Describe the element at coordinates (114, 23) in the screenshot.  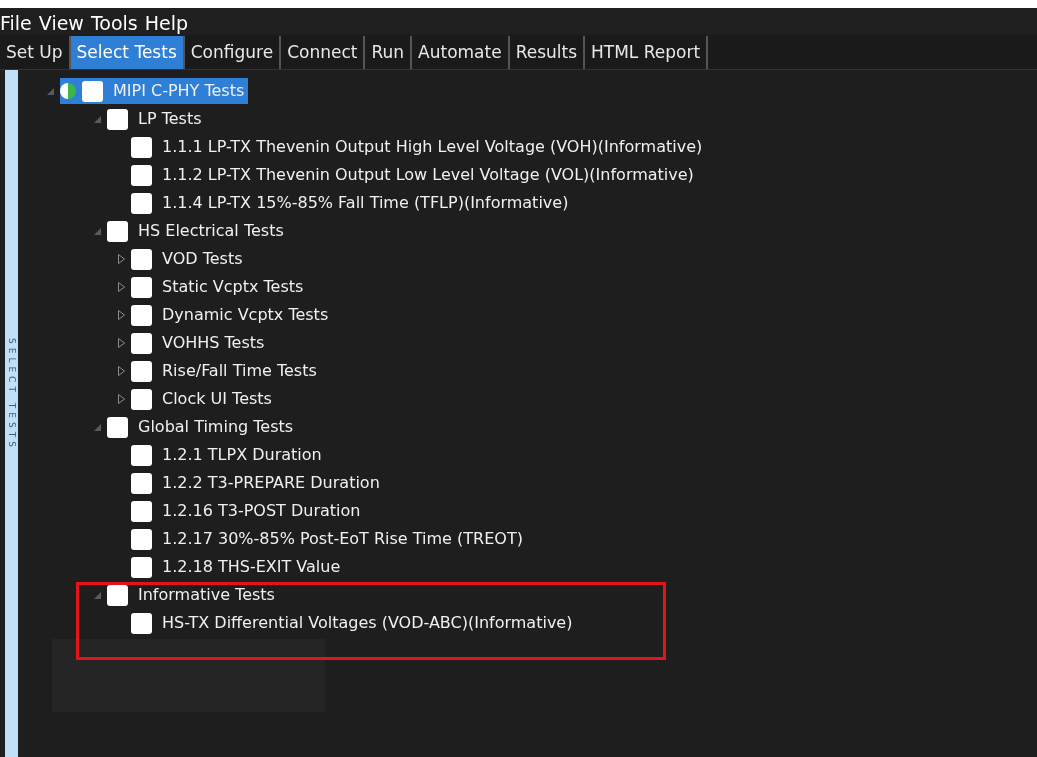
I see `menu-item: Tools` at that location.